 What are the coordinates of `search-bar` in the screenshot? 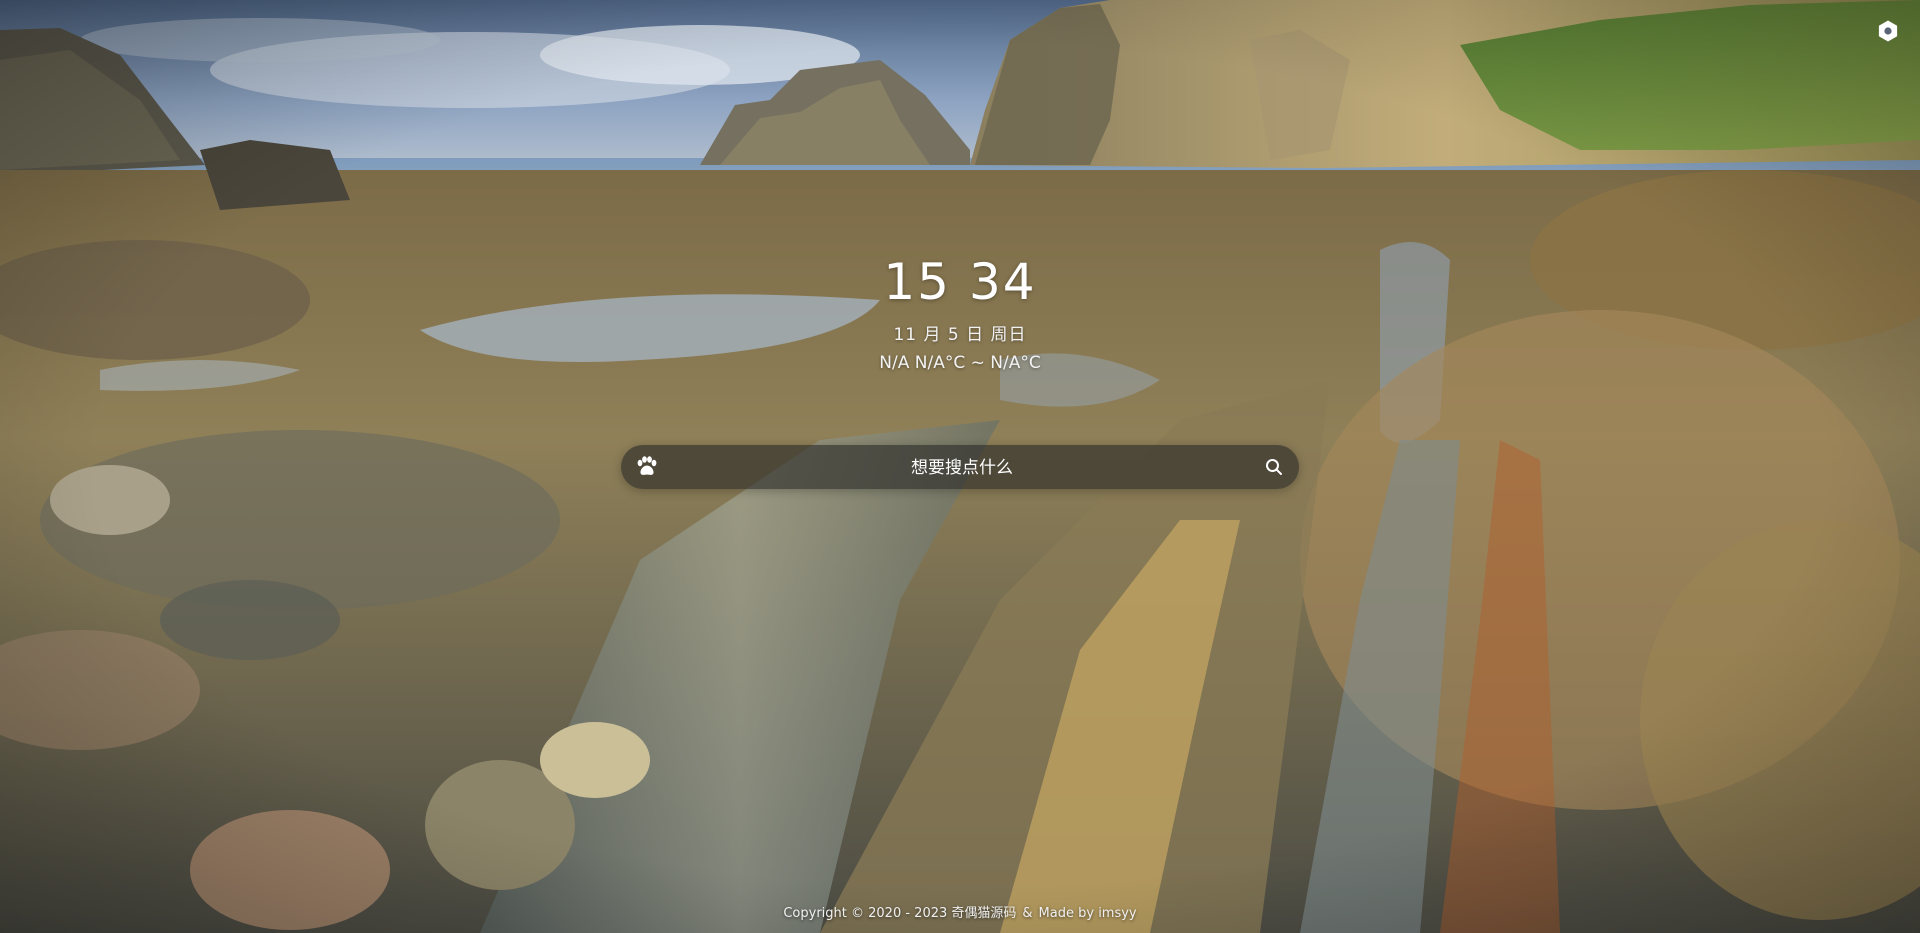 It's located at (960, 468).